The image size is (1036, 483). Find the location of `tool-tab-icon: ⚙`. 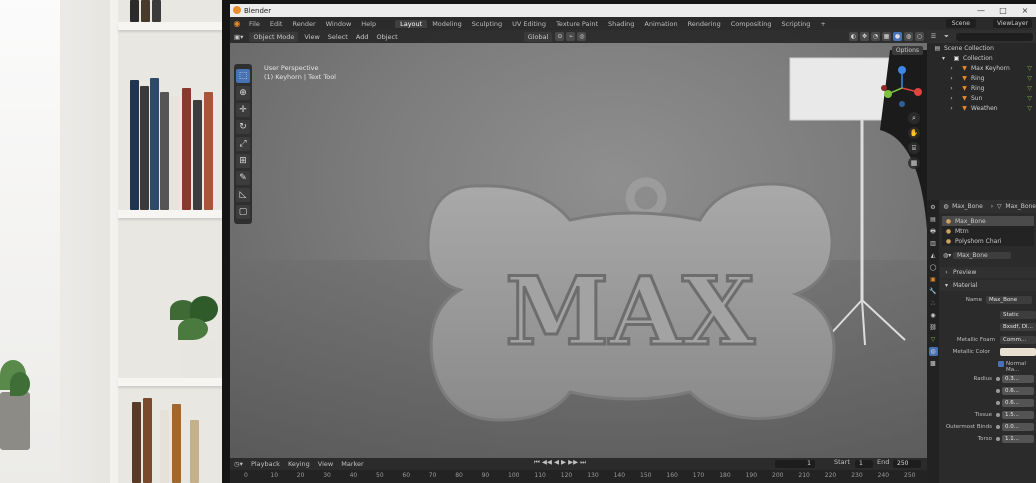

tool-tab-icon: ⚙ is located at coordinates (933, 207).